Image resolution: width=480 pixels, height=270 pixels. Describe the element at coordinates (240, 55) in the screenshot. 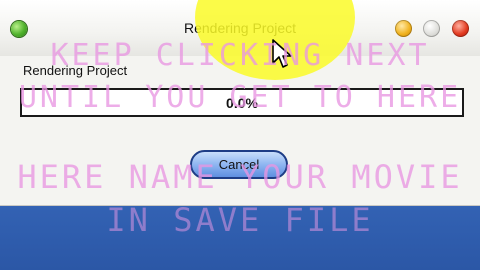

I see `overlay-text-line-1: KEEP CLICKING NEXT` at that location.